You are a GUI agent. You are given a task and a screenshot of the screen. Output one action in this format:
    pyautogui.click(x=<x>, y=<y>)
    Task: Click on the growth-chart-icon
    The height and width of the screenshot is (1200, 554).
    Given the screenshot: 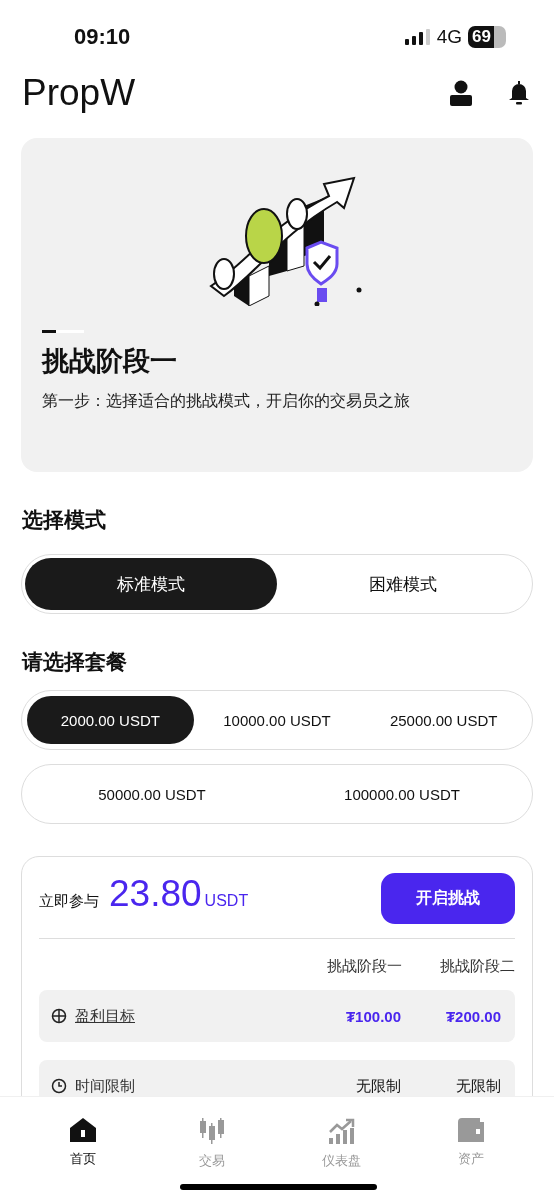 What is the action you would take?
    pyautogui.click(x=341, y=1131)
    